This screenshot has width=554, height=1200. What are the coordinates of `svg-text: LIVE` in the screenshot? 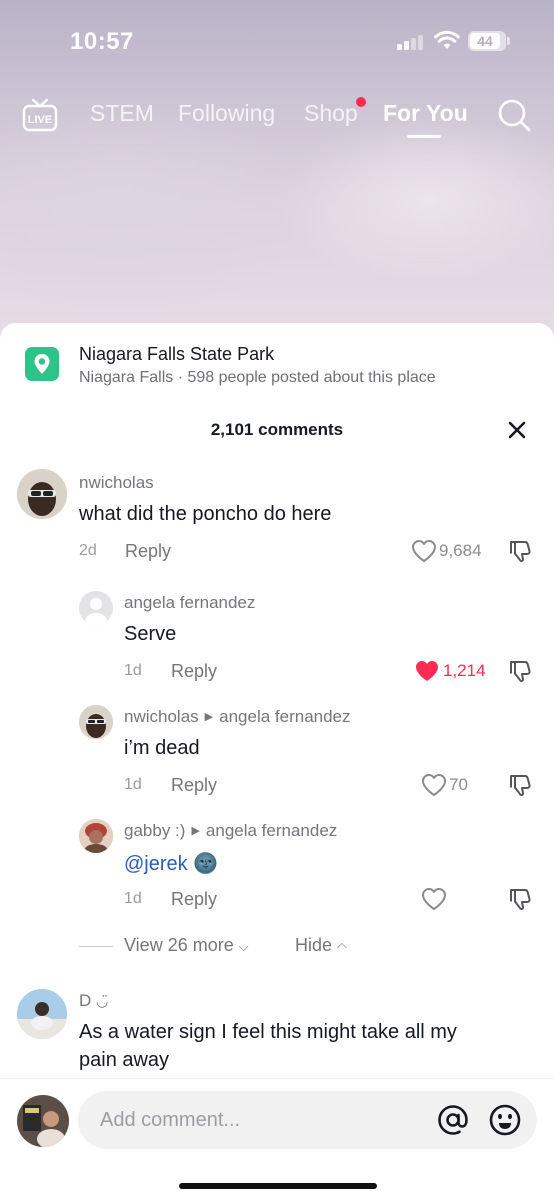 It's located at (40, 120).